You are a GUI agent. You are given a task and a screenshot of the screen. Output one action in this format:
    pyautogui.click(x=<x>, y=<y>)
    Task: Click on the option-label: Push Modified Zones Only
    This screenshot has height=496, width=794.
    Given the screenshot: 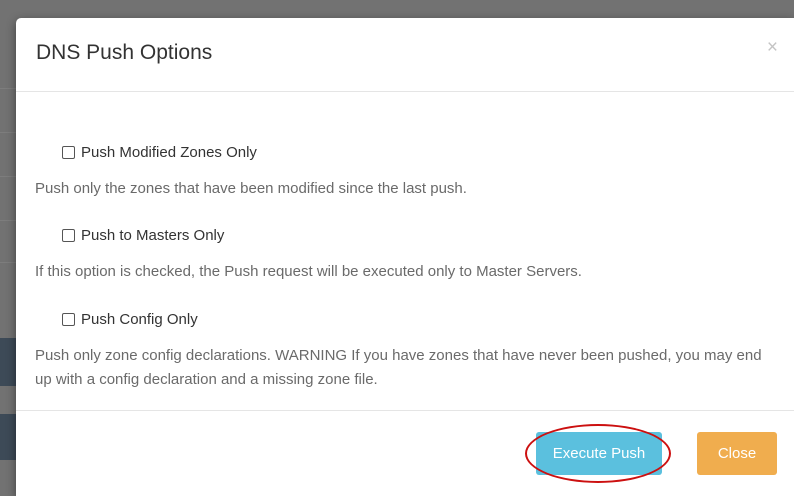 What is the action you would take?
    pyautogui.click(x=169, y=152)
    